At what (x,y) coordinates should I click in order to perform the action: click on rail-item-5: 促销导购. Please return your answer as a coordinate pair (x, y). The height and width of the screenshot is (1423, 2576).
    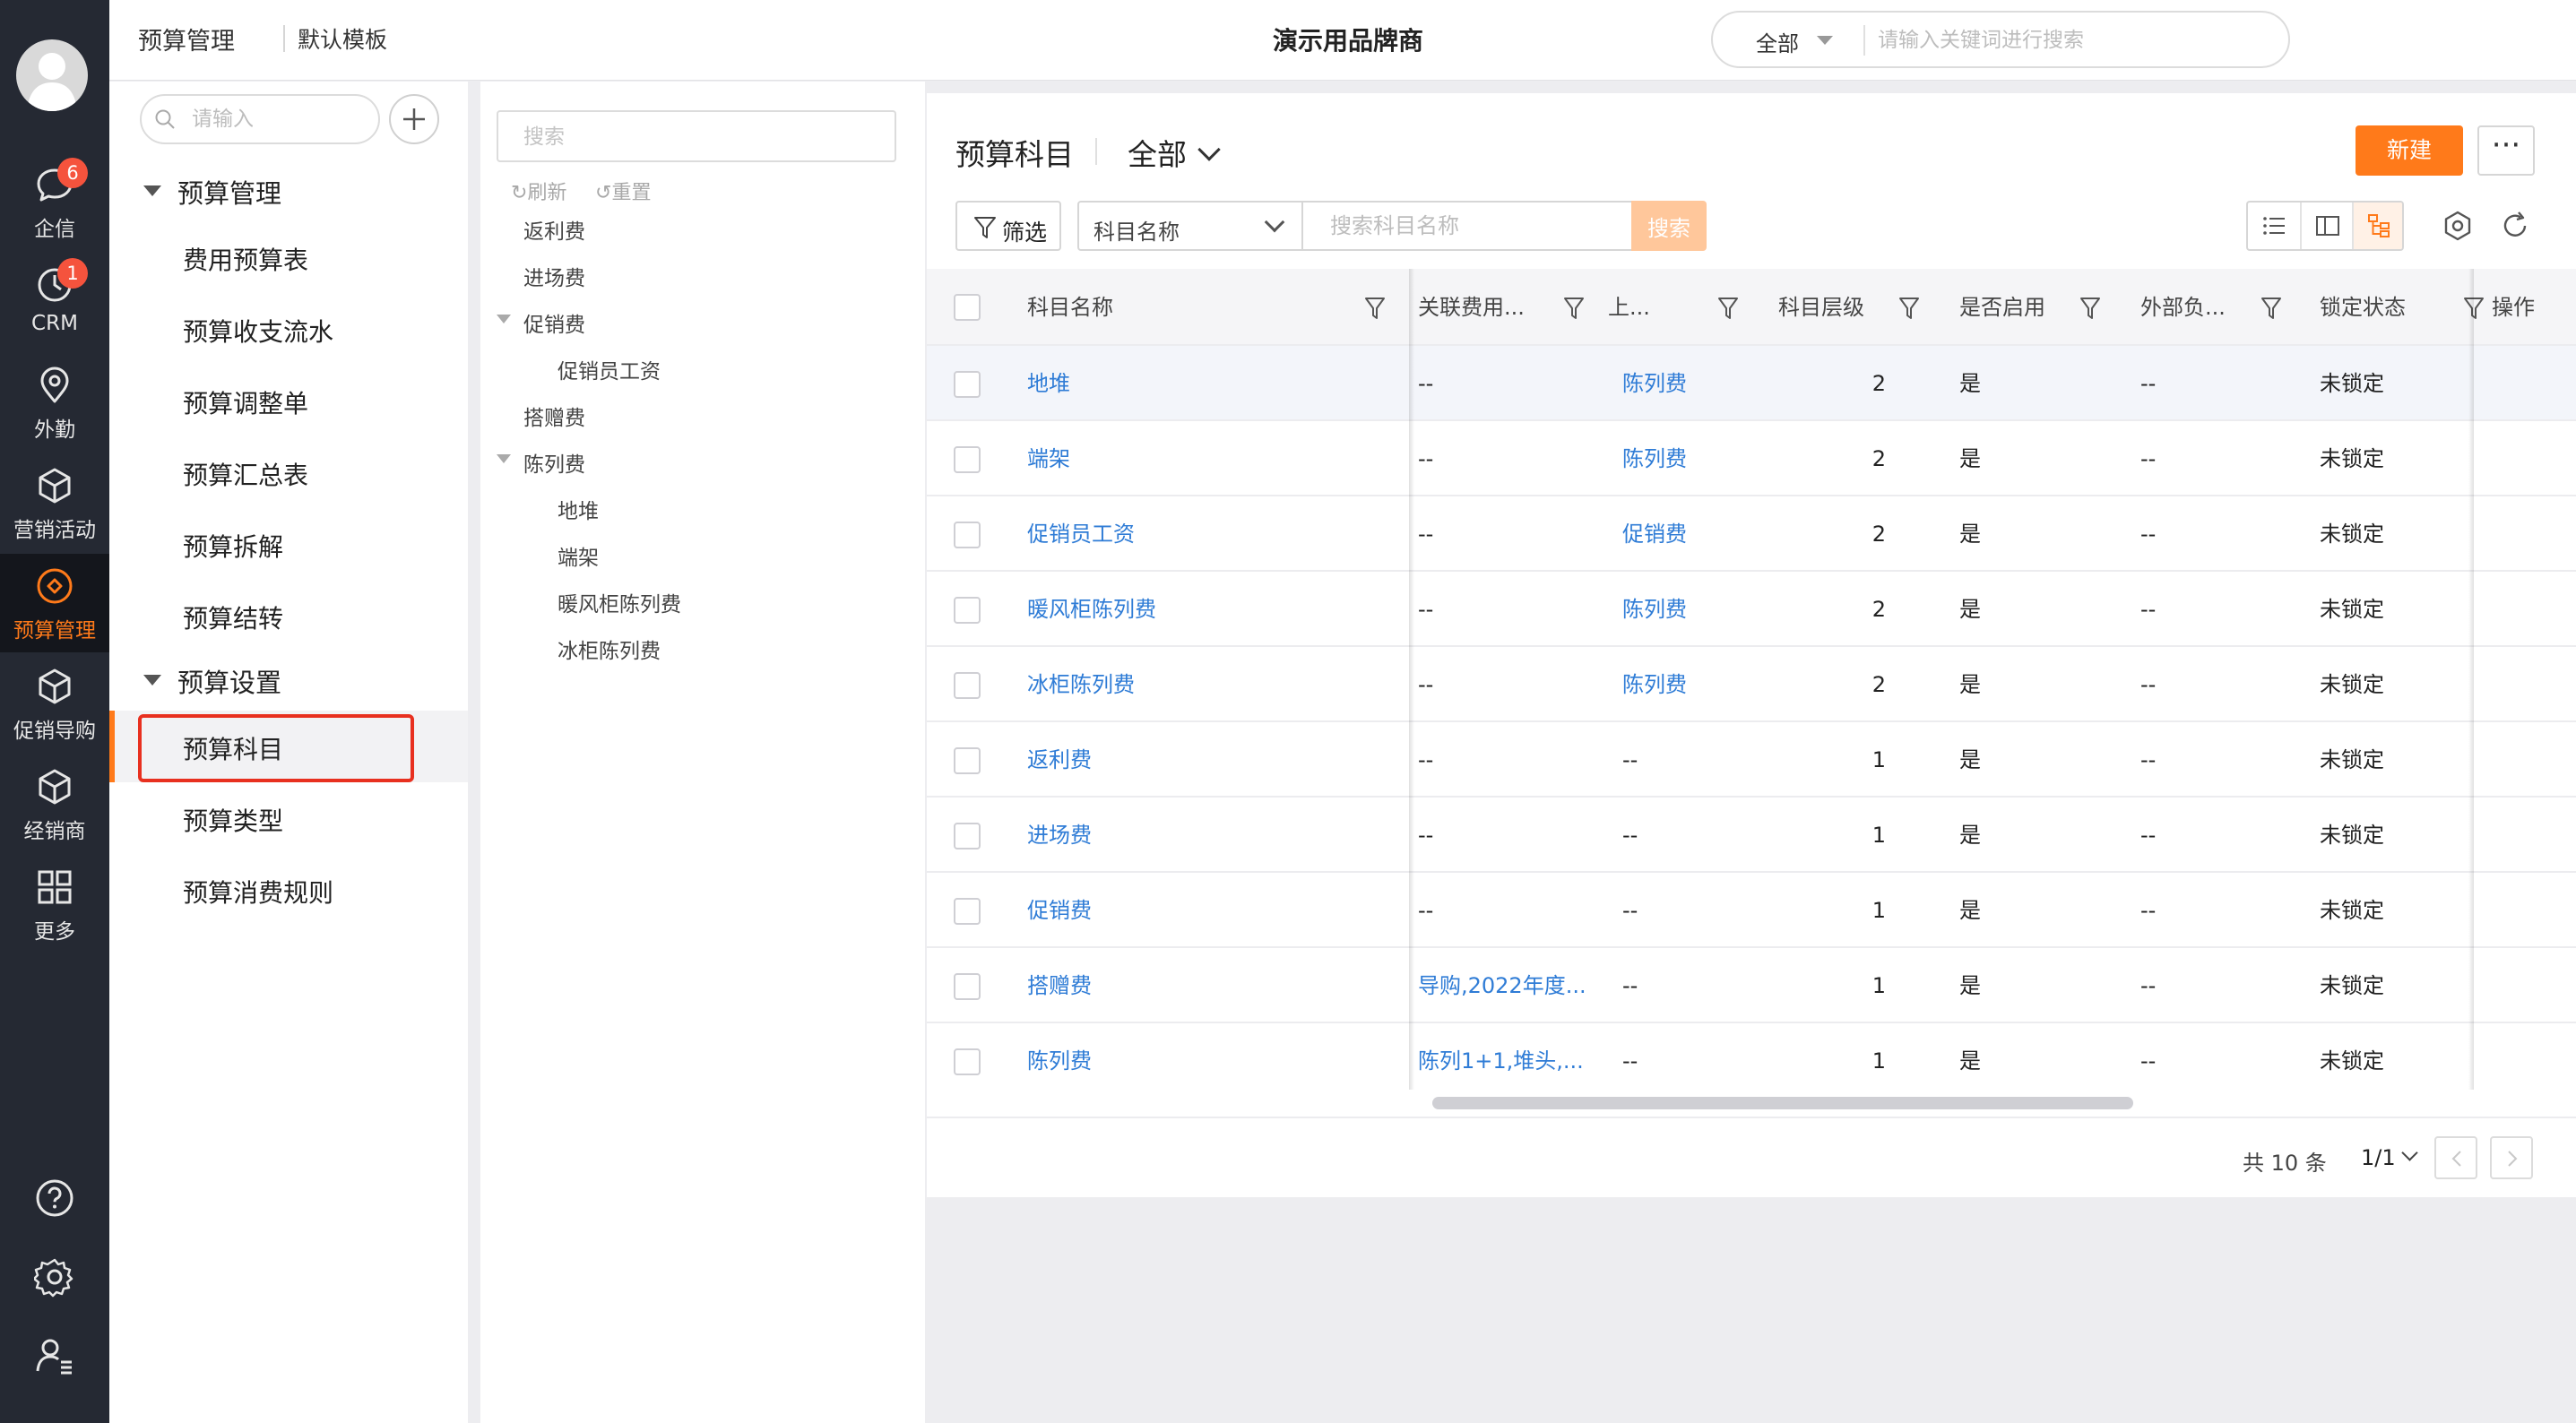
    Looking at the image, I should click on (54, 703).